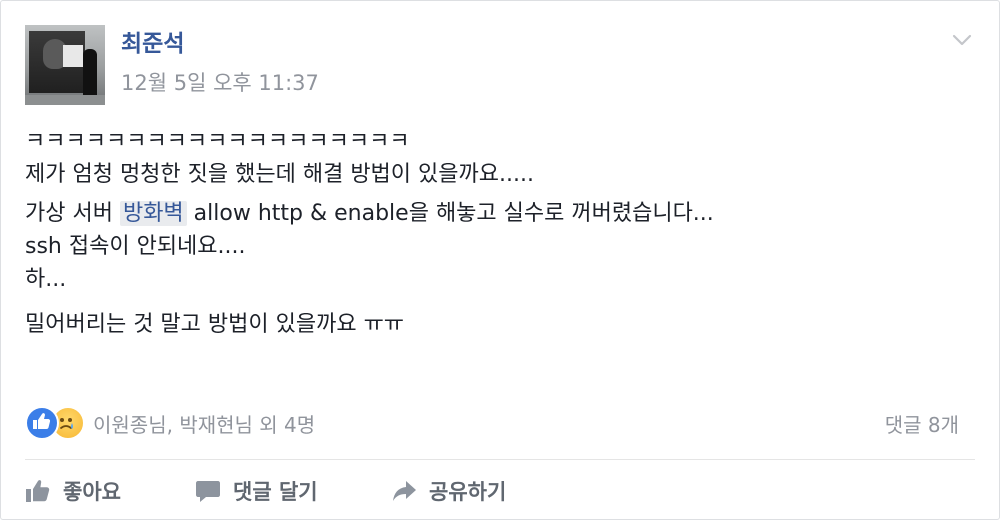 Image resolution: width=1002 pixels, height=522 pixels. Describe the element at coordinates (217, 141) in the screenshot. I see `post-line: ㅋㅋㅋㅋㅋㅋㅋㅋㅋㅋㅋㅋㅋㅋㅋㅋㅋㅋㅋ` at that location.